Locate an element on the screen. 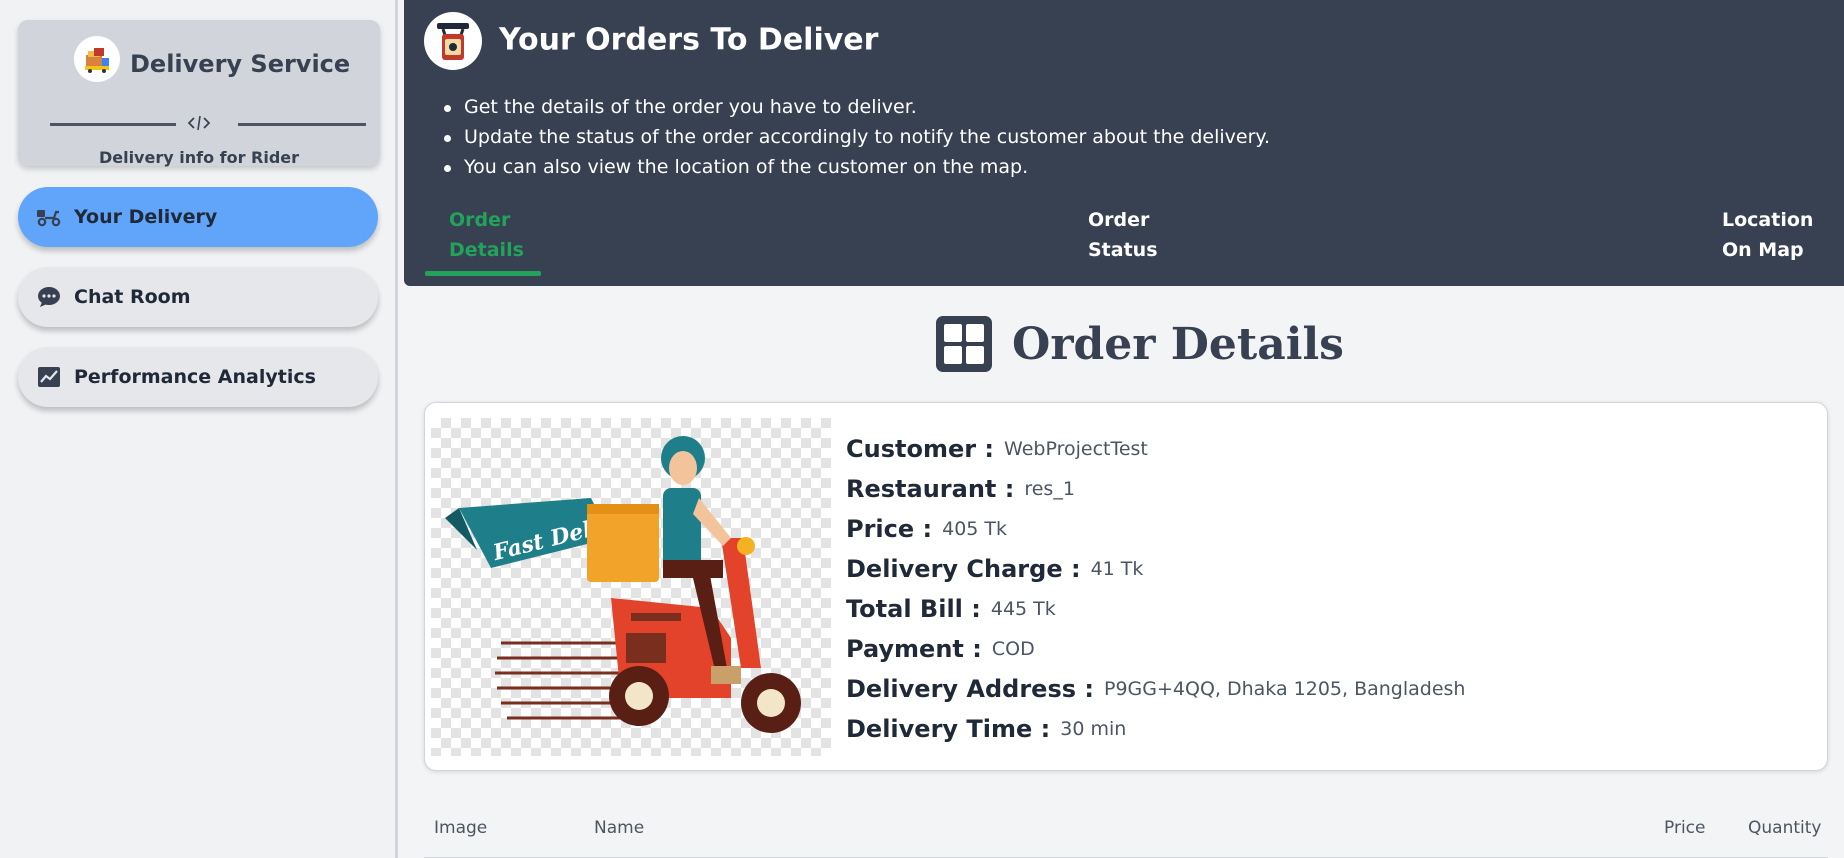 This screenshot has width=1844, height=858. detail-value: COD is located at coordinates (1013, 649).